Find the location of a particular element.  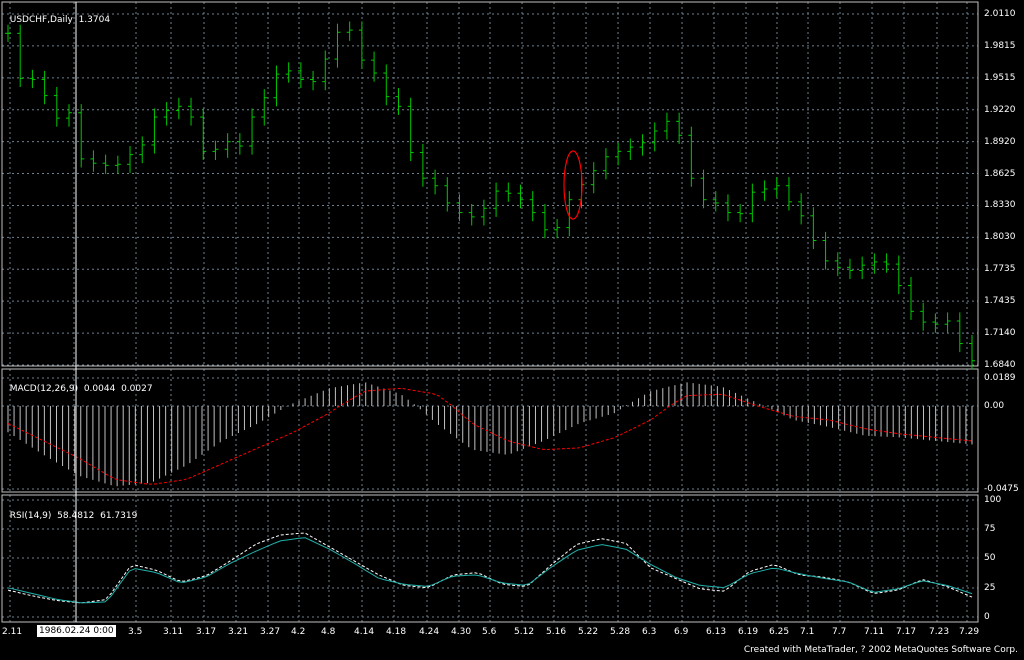

rsi-signal-line is located at coordinates (490, 568).